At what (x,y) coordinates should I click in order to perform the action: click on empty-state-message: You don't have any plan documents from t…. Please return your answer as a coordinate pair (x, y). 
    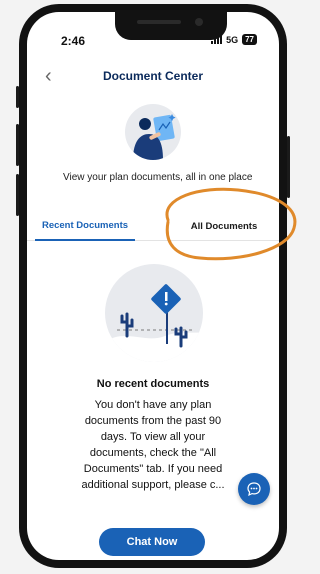
    Looking at the image, I should click on (153, 445).